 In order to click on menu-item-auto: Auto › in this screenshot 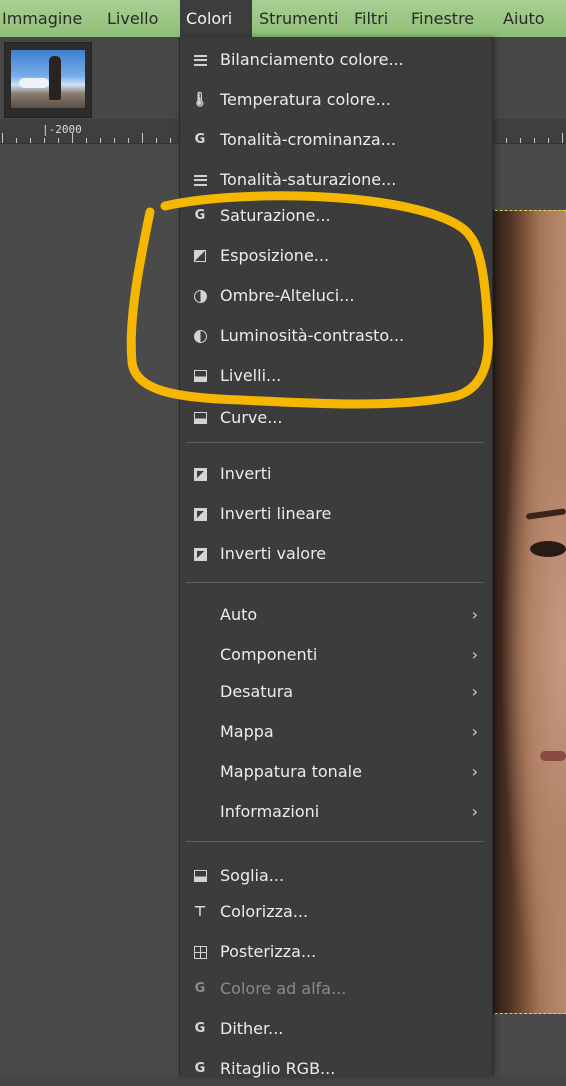, I will do `click(336, 615)`.